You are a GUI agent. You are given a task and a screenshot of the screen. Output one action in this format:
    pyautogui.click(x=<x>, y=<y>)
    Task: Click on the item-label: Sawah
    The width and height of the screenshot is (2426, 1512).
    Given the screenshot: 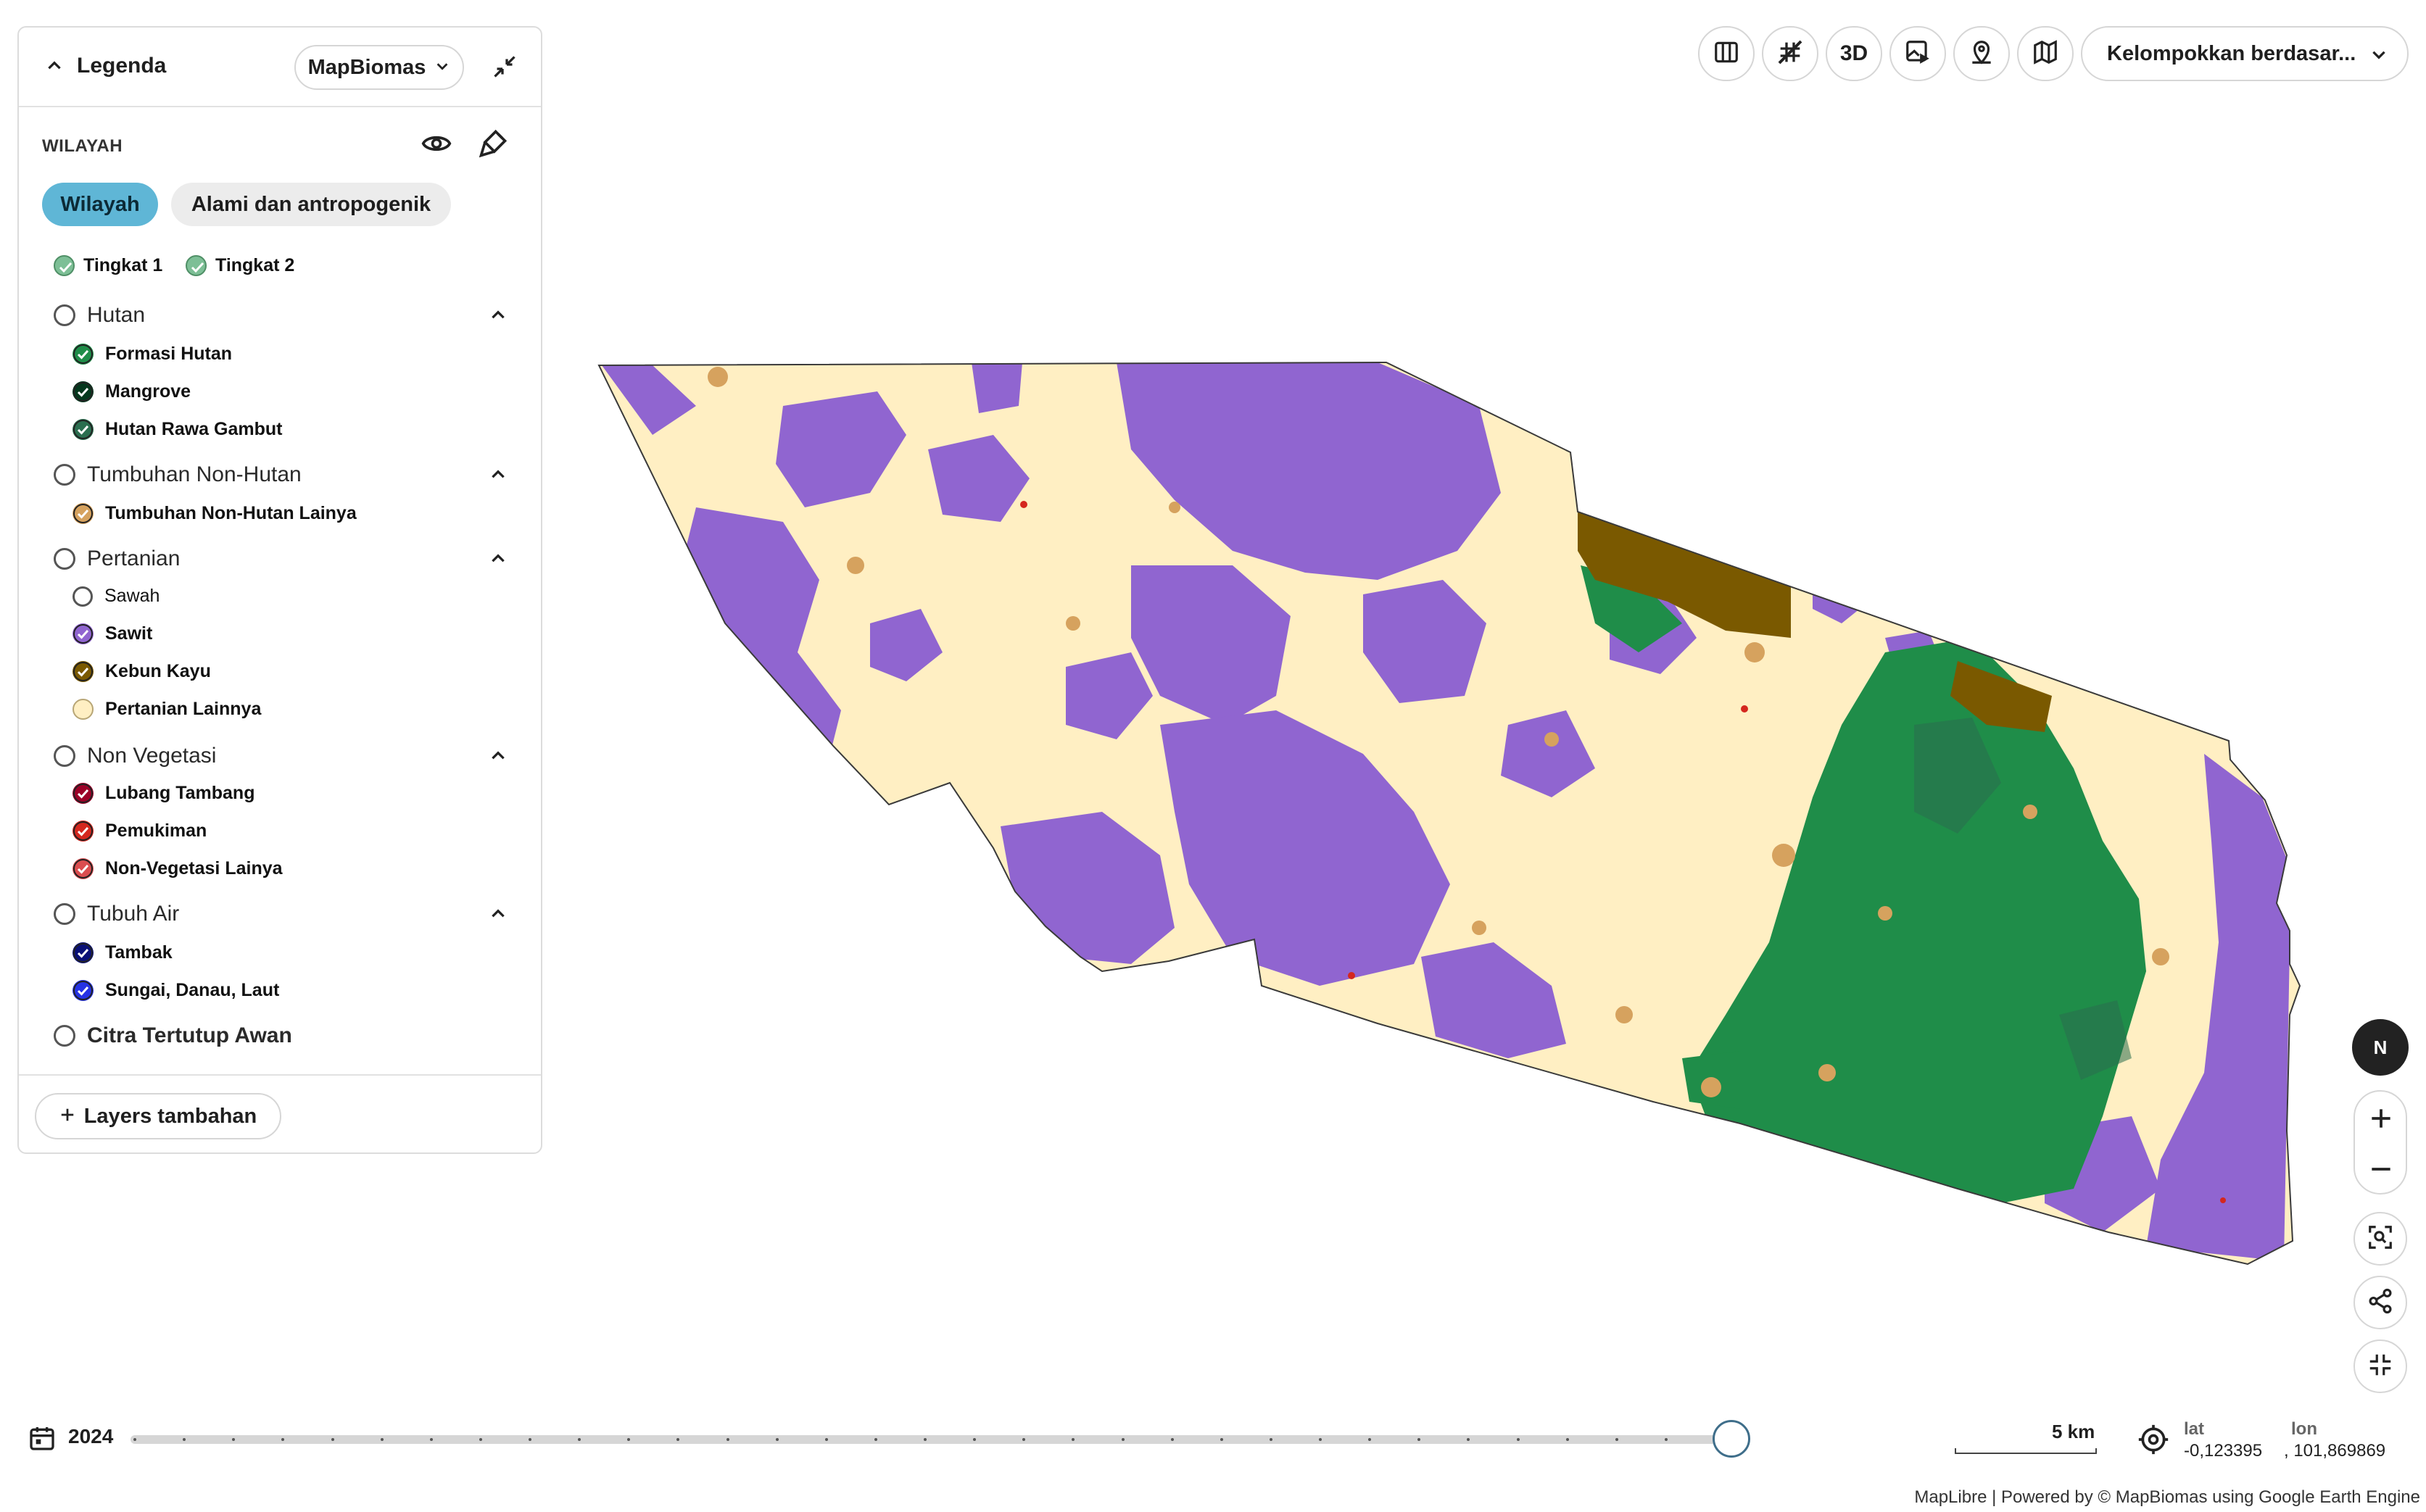 What is the action you would take?
    pyautogui.click(x=132, y=596)
    